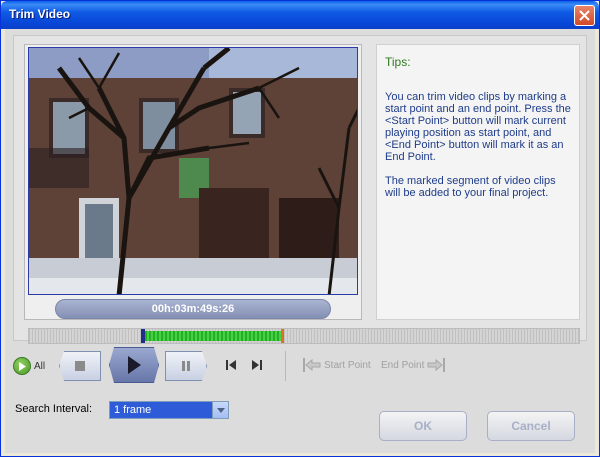  I want to click on end-point-button: End Point, so click(413, 365).